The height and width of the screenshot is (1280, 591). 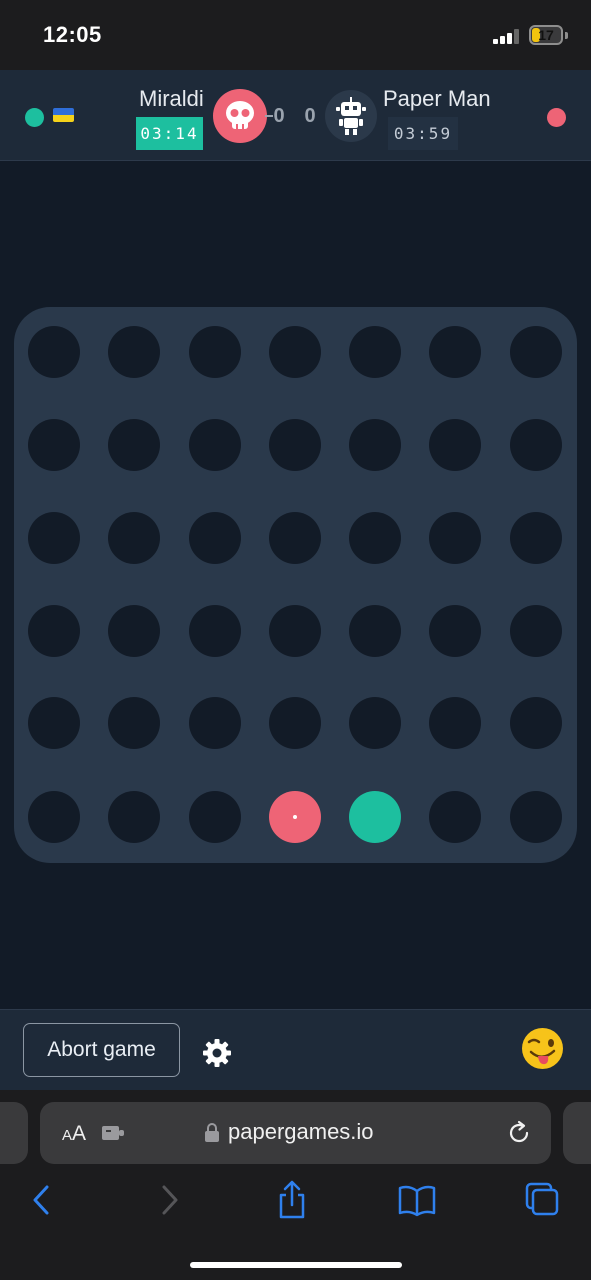 I want to click on player1-timer: 03:14, so click(x=169, y=133).